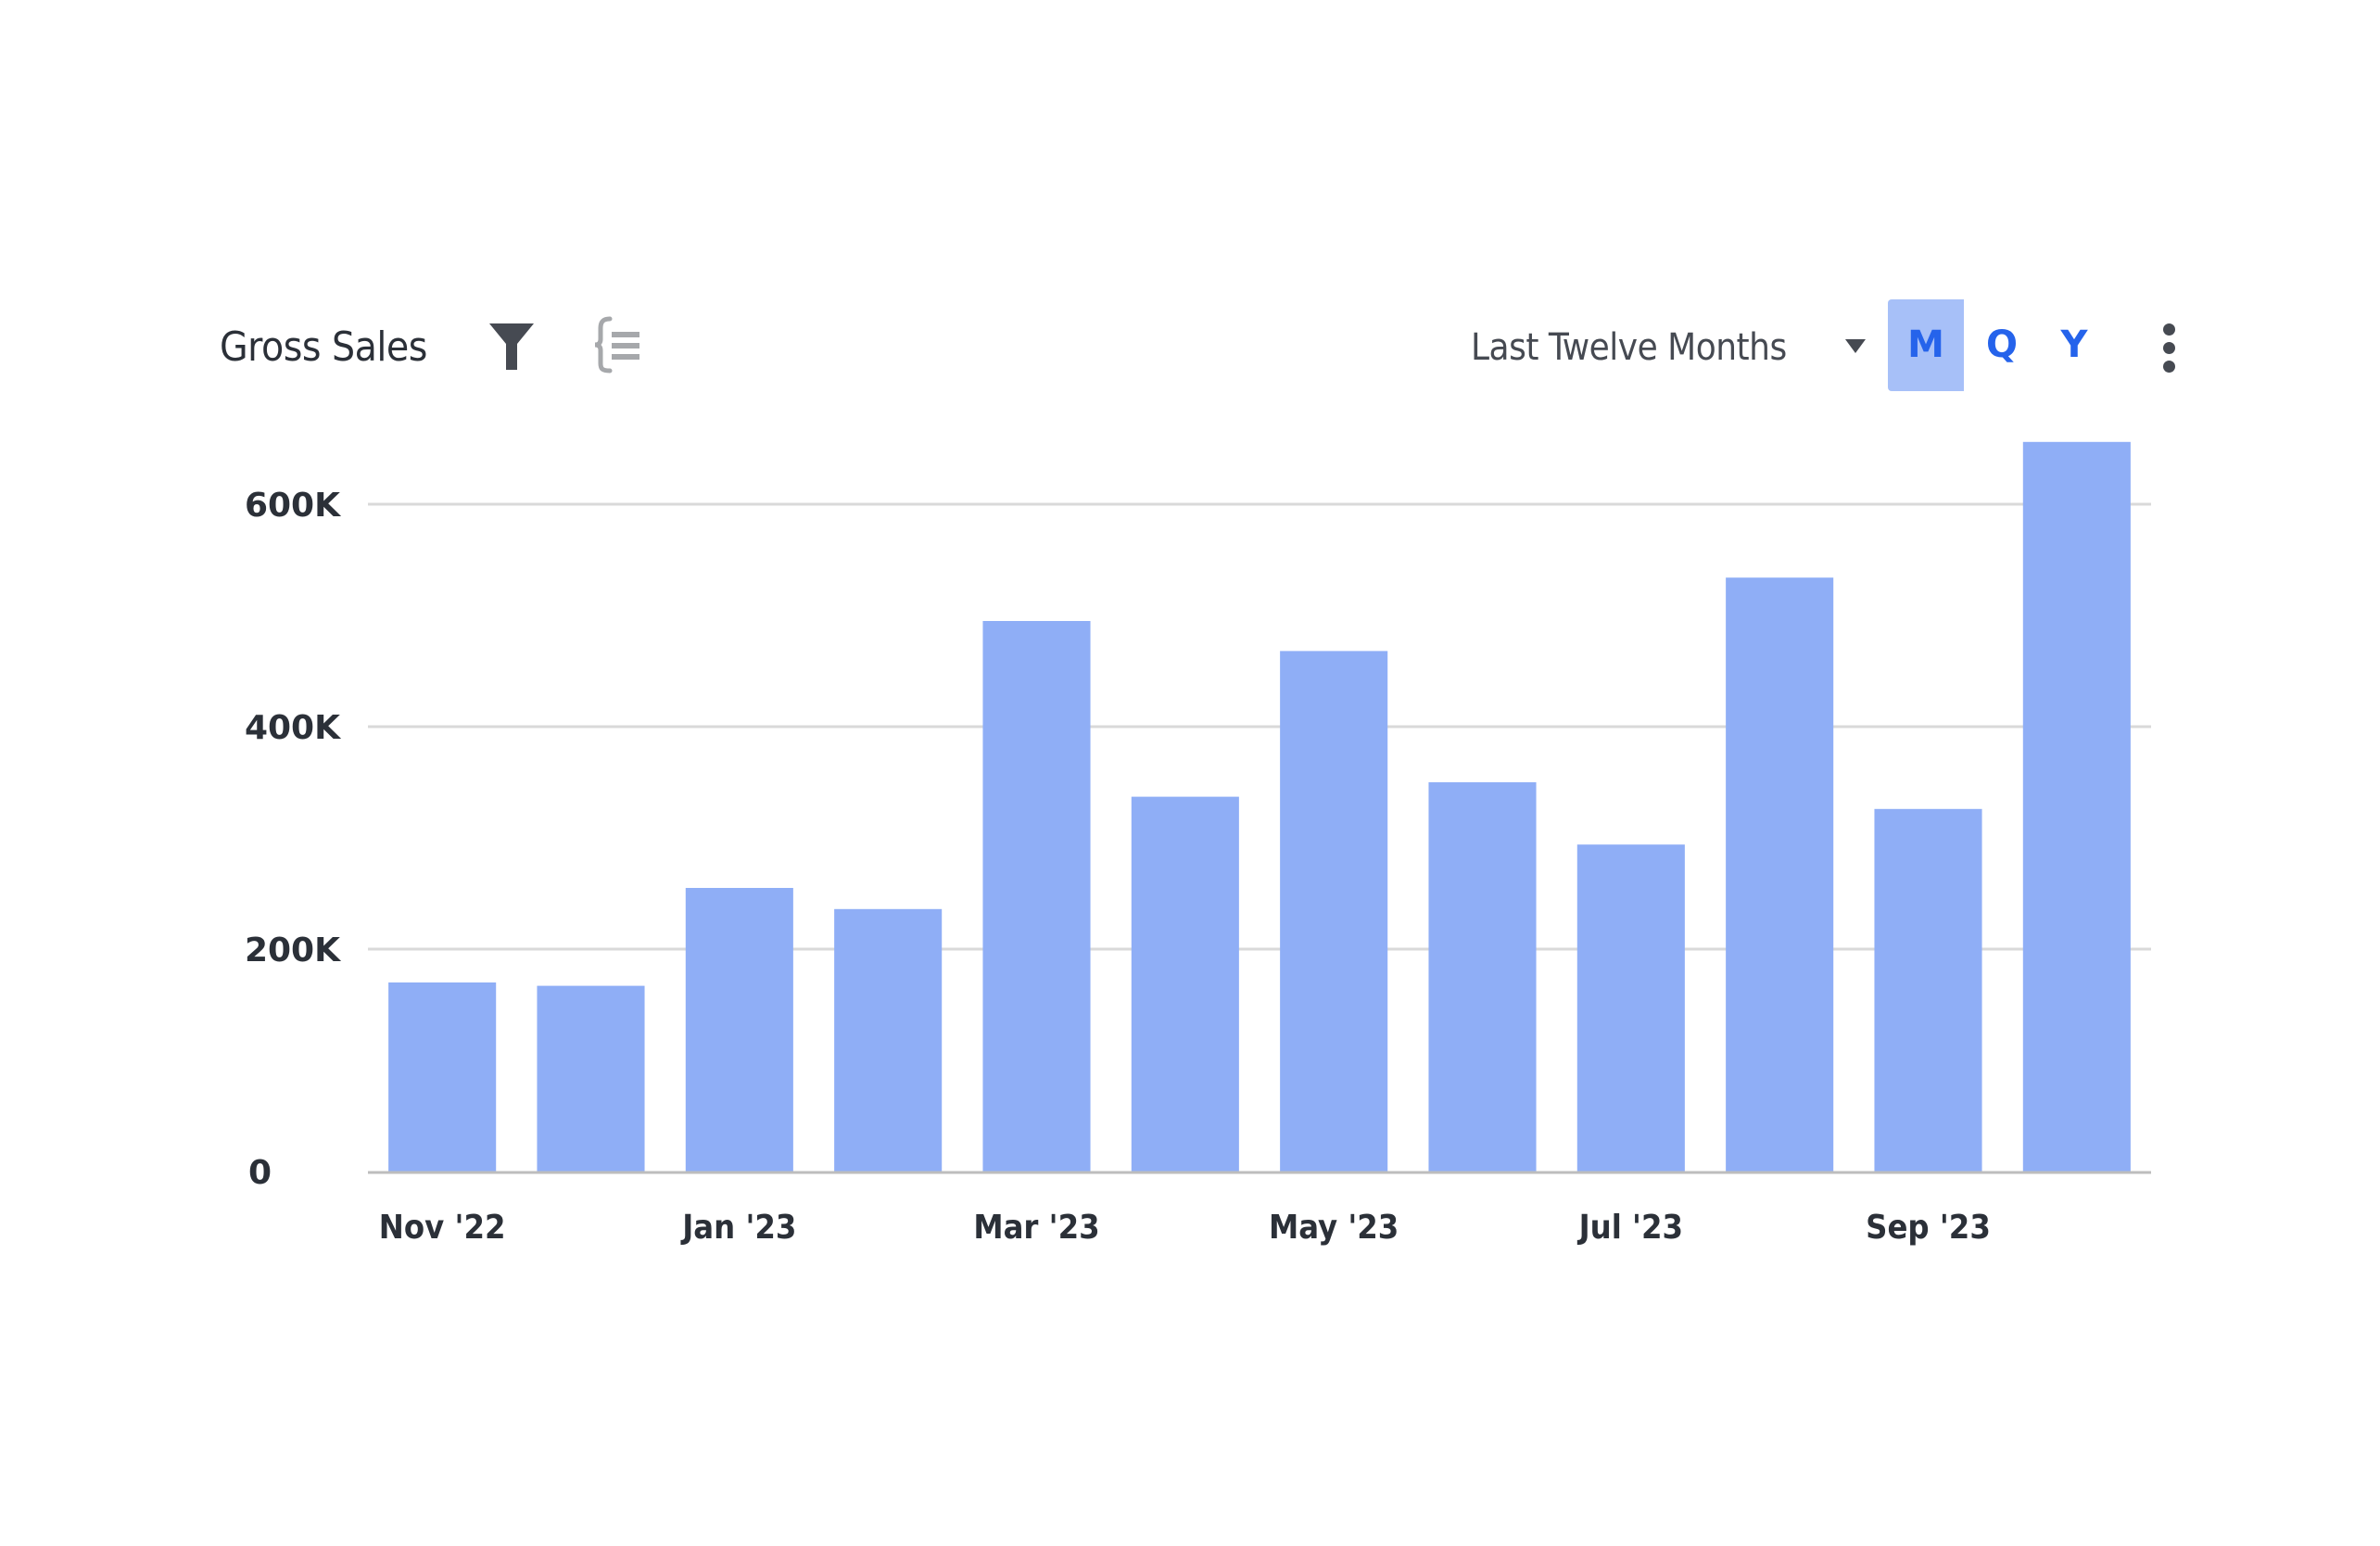  I want to click on x-tick-label: May '23, so click(1334, 1228).